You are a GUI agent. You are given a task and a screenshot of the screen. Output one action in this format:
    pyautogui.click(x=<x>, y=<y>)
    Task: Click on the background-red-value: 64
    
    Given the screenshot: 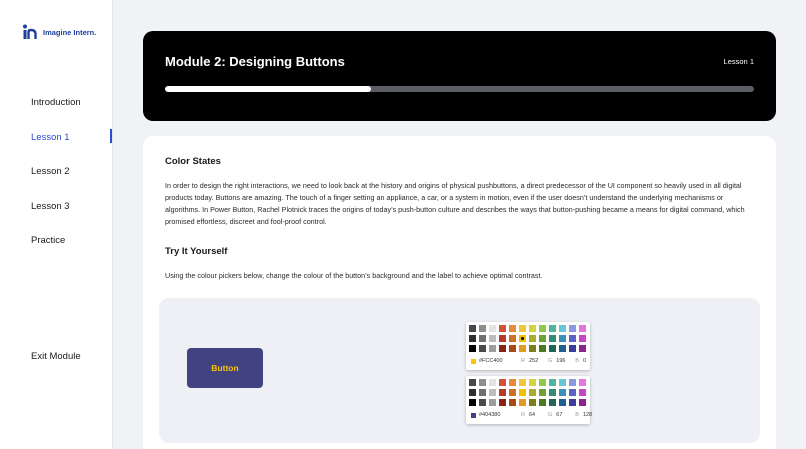 What is the action you would take?
    pyautogui.click(x=538, y=415)
    